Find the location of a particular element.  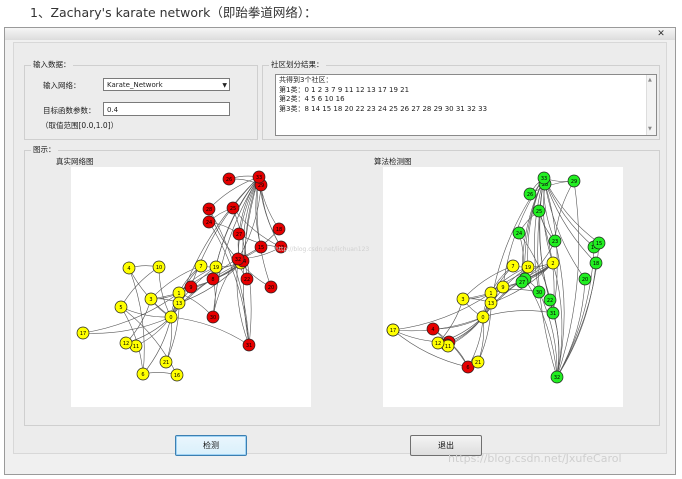

center-watermark: http://blog.csdn.net/lichuan123 is located at coordinates (322, 249).